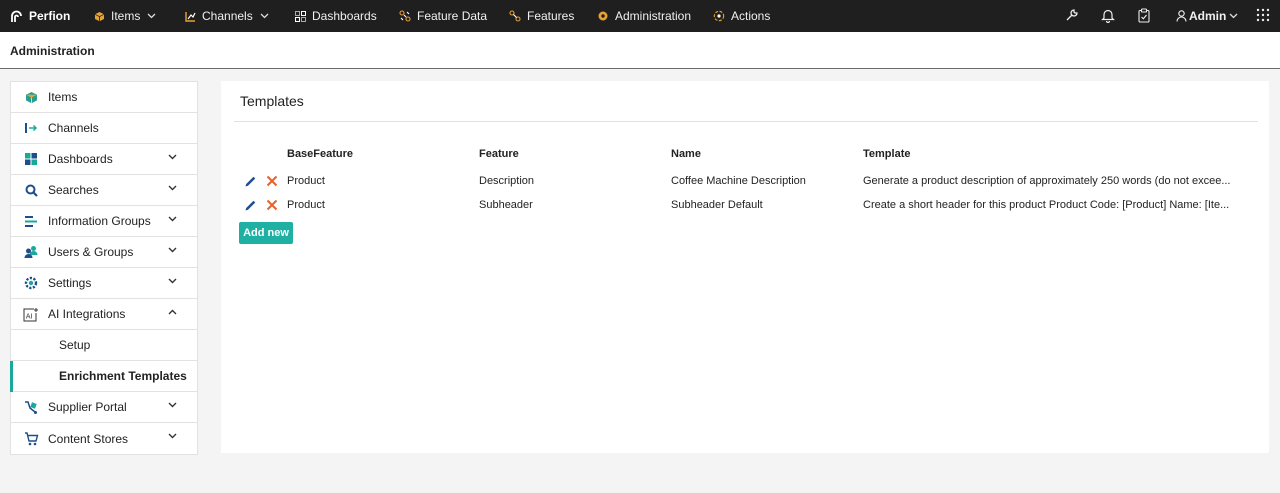  I want to click on cell-name: Coffee Machine Description, so click(738, 181).